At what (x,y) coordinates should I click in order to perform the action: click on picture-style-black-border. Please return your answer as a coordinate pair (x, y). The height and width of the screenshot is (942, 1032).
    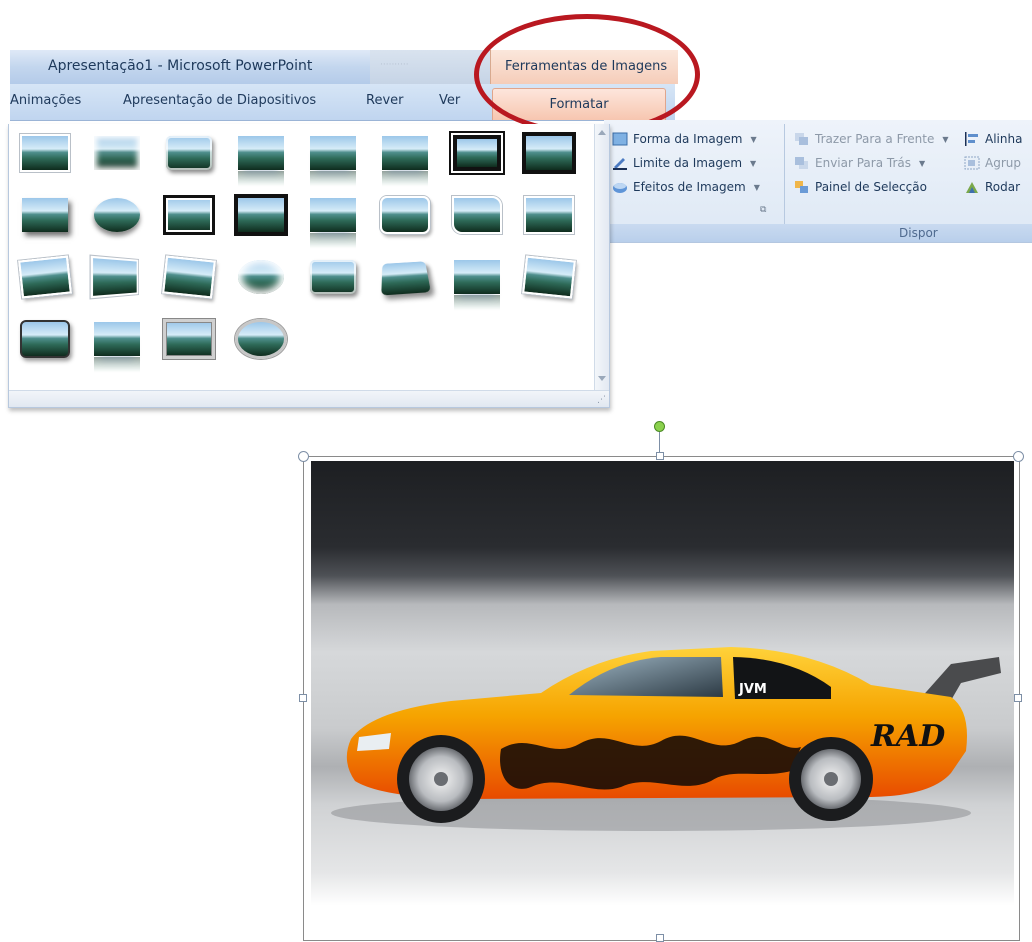
    Looking at the image, I should click on (261, 215).